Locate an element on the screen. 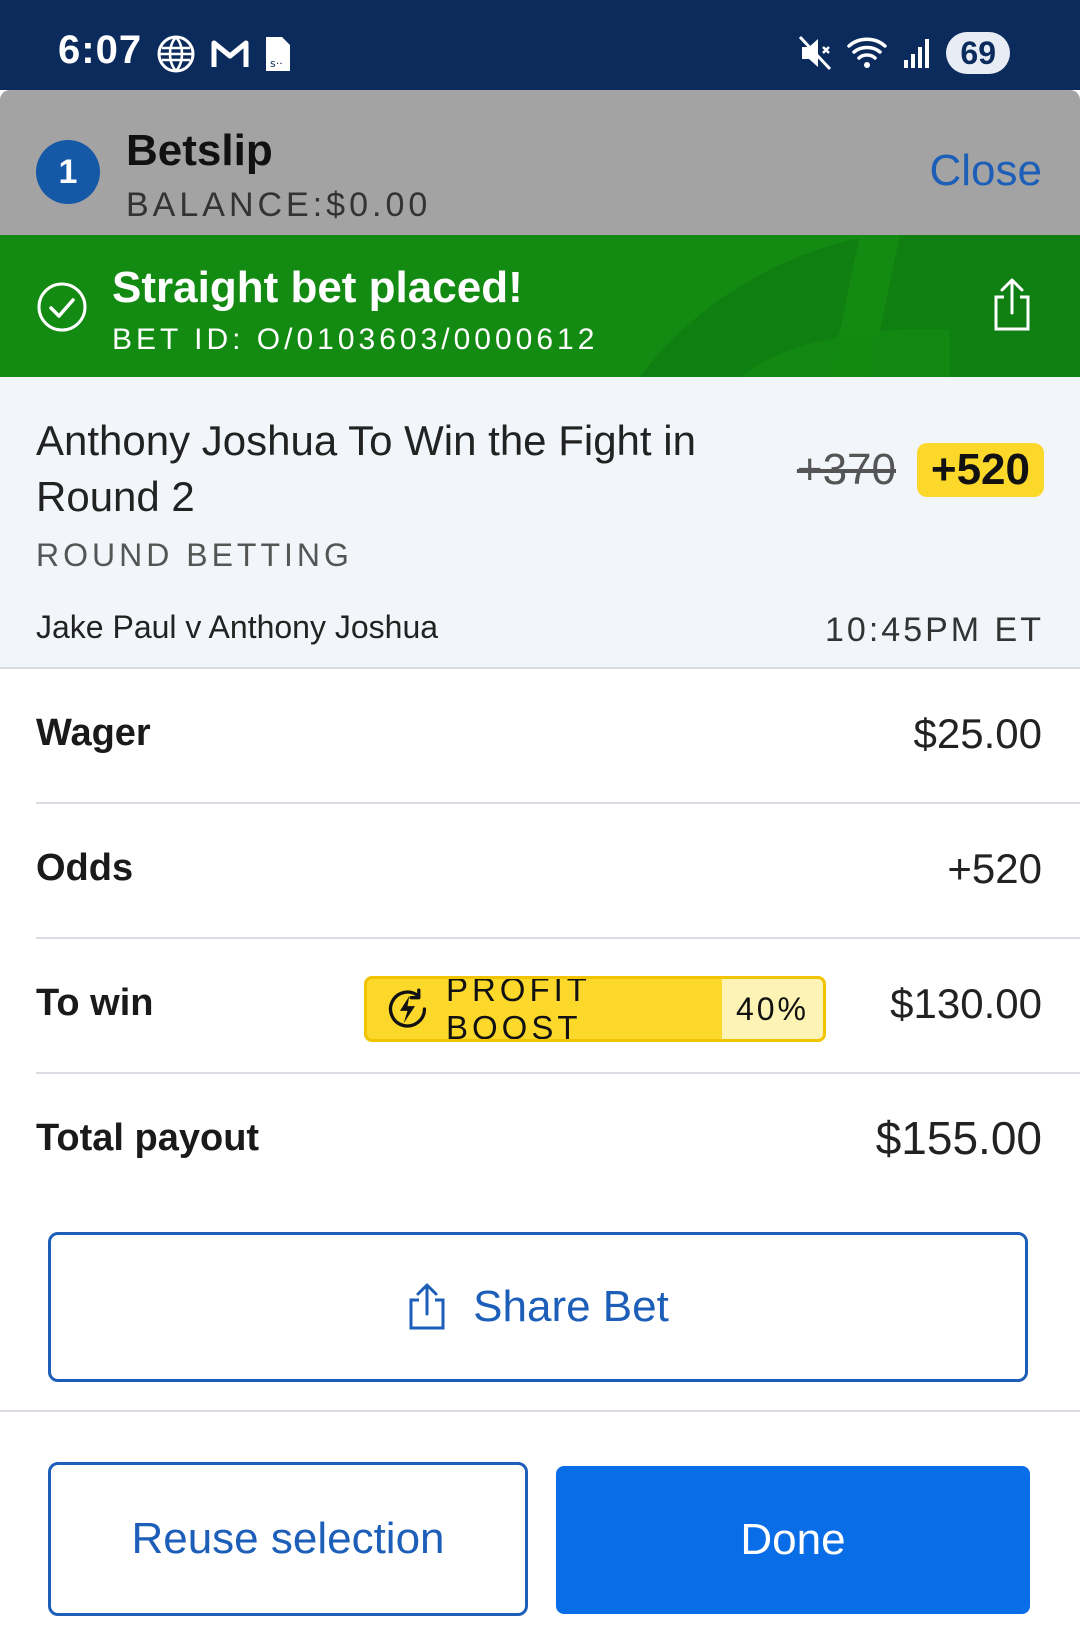  battery-indicator: 69 is located at coordinates (978, 53).